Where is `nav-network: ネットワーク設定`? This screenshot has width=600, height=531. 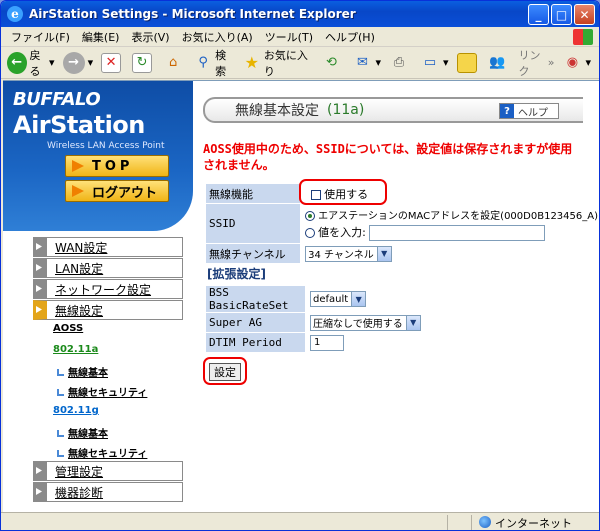 nav-network: ネットワーク設定 is located at coordinates (108, 289).